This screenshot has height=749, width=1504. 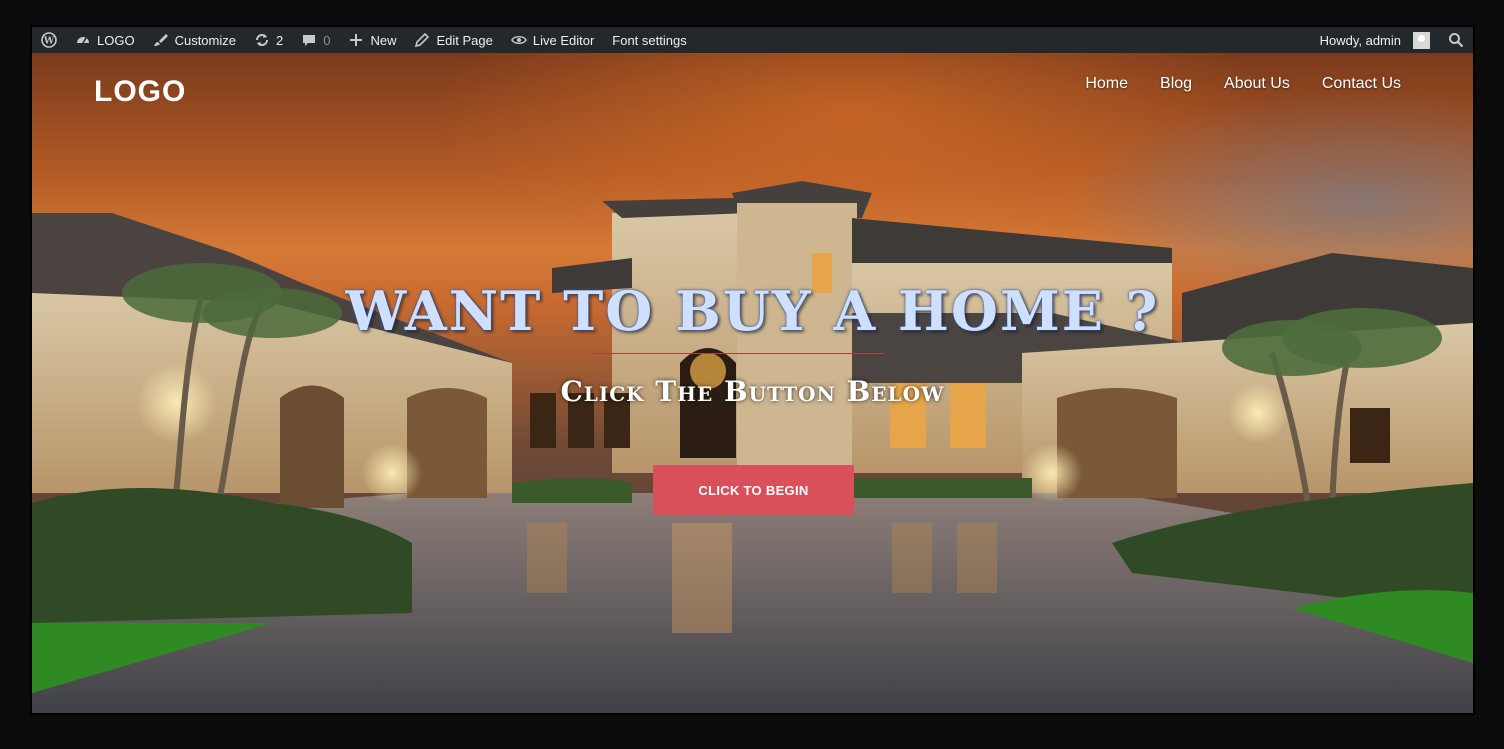 I want to click on nav-home: Home, so click(x=1106, y=84).